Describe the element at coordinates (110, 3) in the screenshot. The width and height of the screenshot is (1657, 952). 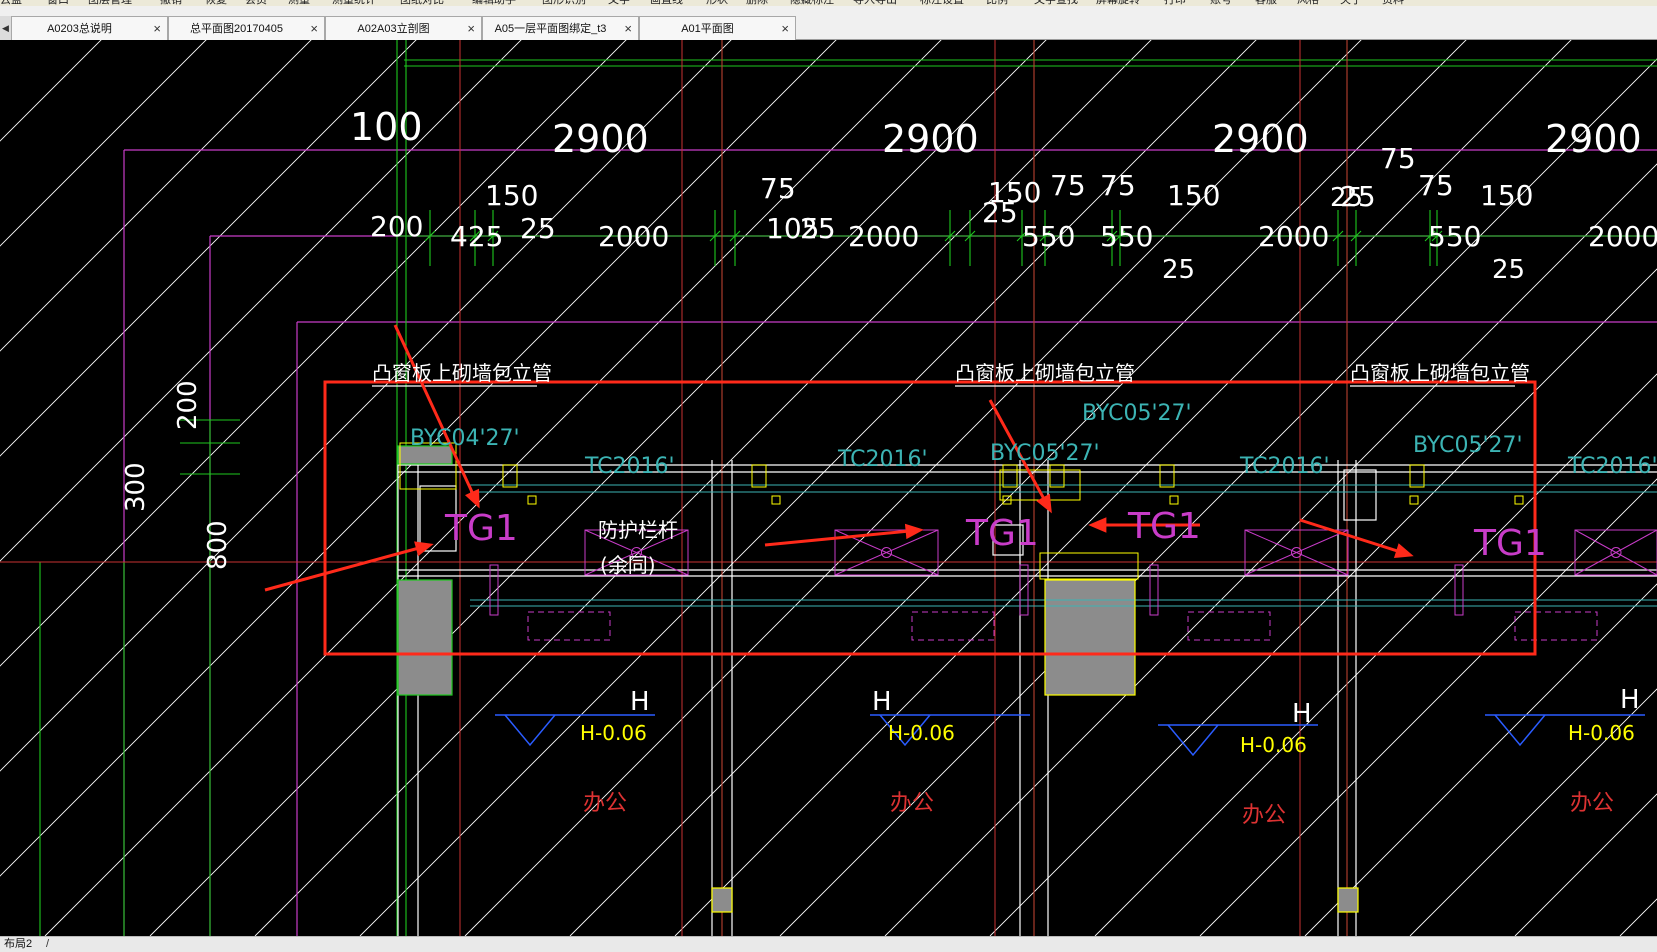
I see `menu-item: 图层管理` at that location.